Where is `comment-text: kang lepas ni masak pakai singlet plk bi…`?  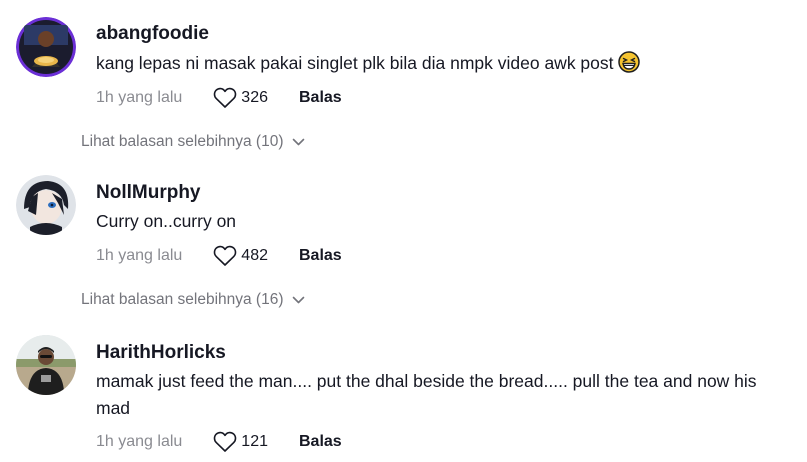
comment-text: kang lepas ni masak pakai singlet plk bi… is located at coordinates (441, 65).